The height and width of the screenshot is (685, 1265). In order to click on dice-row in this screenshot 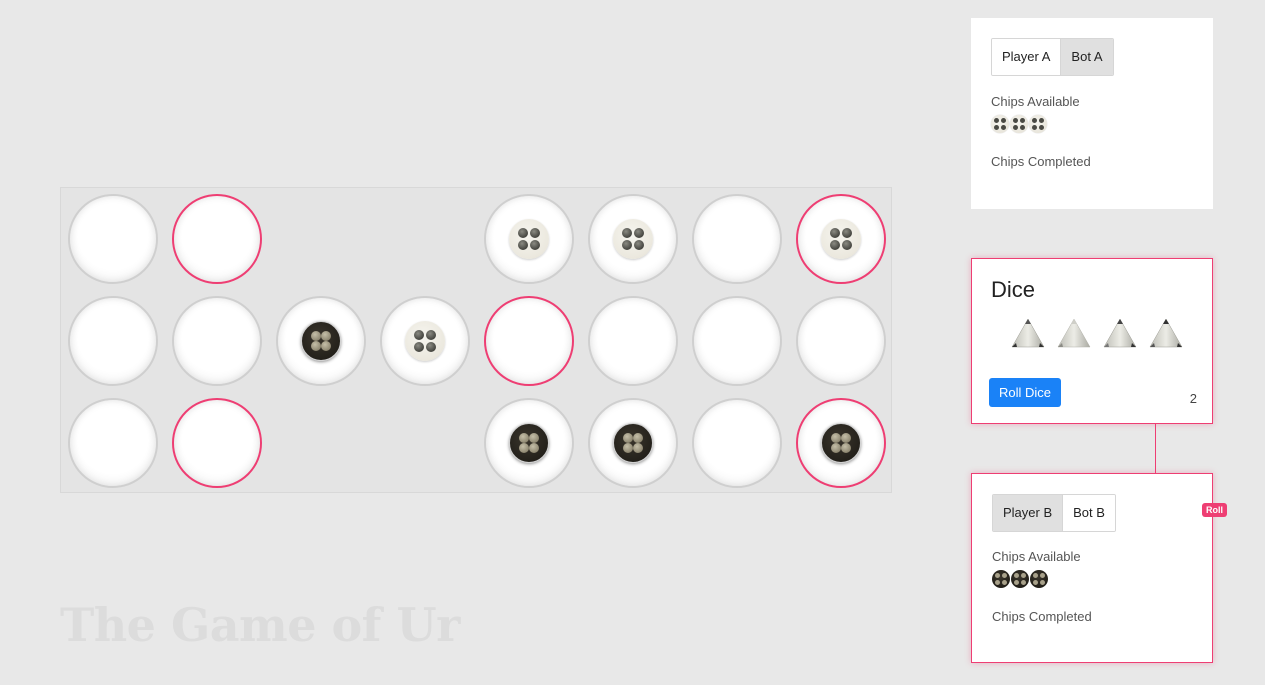, I will do `click(1097, 333)`.